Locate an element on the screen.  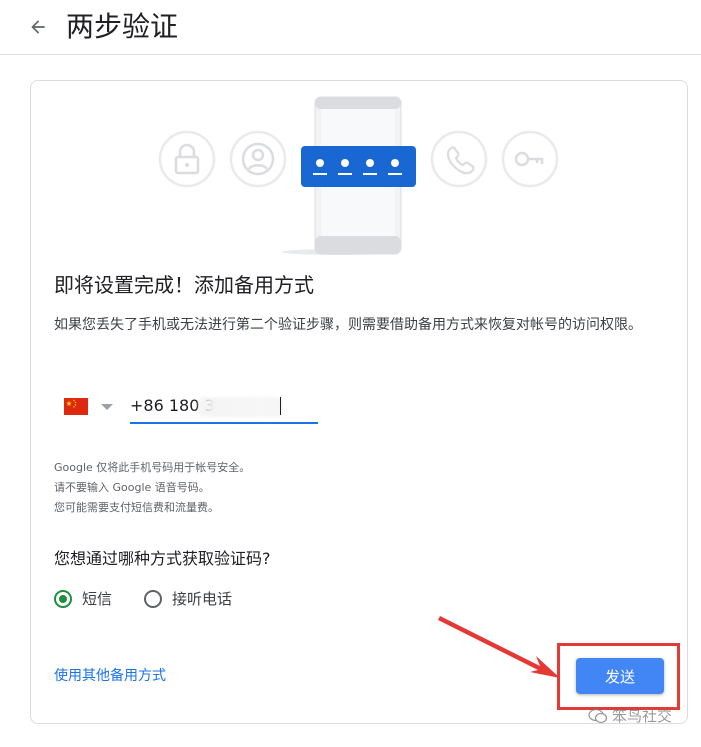
radio-sms: 短信 is located at coordinates (83, 598).